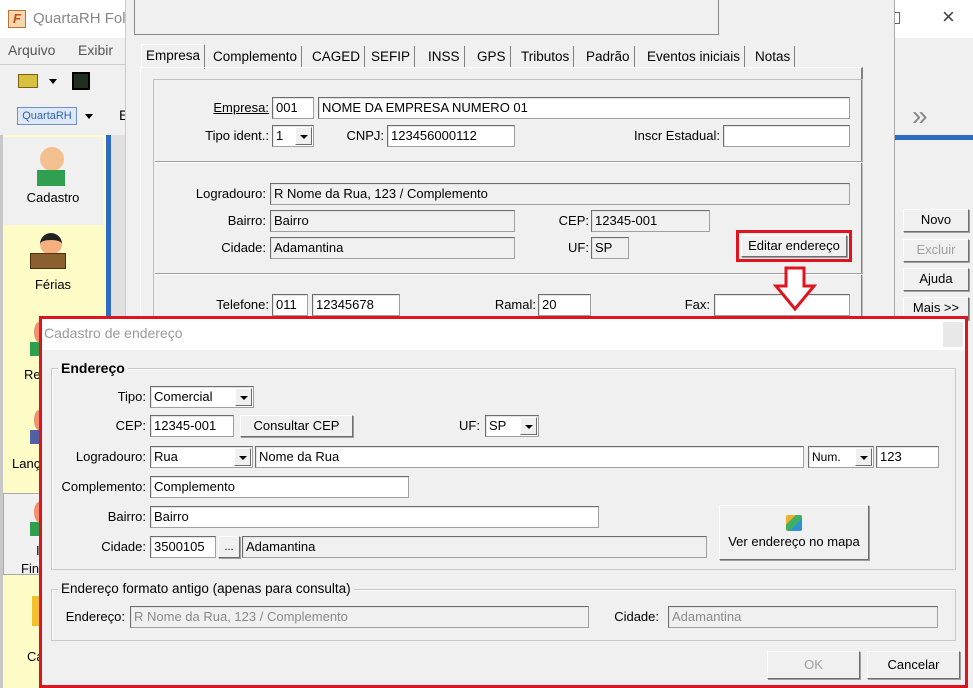  Describe the element at coordinates (826, 457) in the screenshot. I see `num-tipo-value: Num.` at that location.